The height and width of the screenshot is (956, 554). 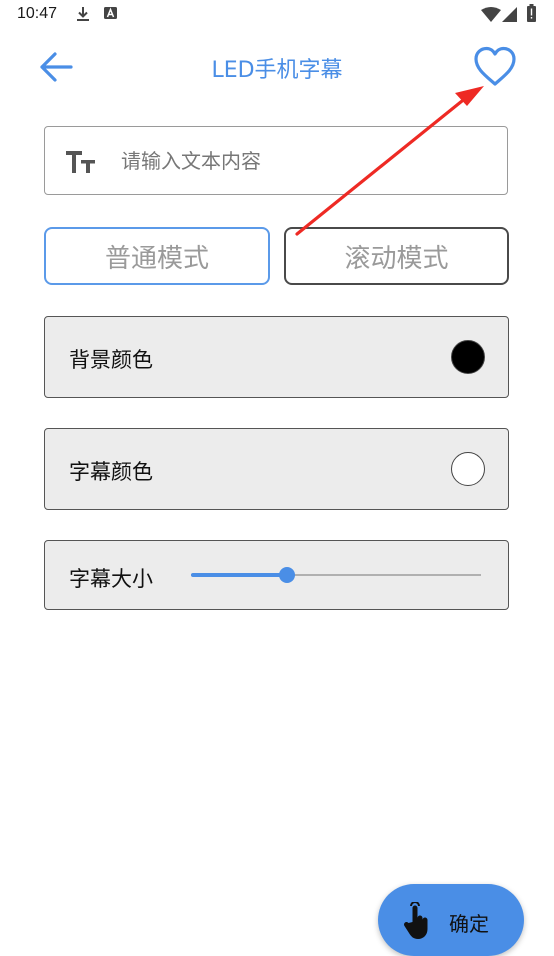 What do you see at coordinates (286, 575) in the screenshot?
I see `slider-thumb` at bounding box center [286, 575].